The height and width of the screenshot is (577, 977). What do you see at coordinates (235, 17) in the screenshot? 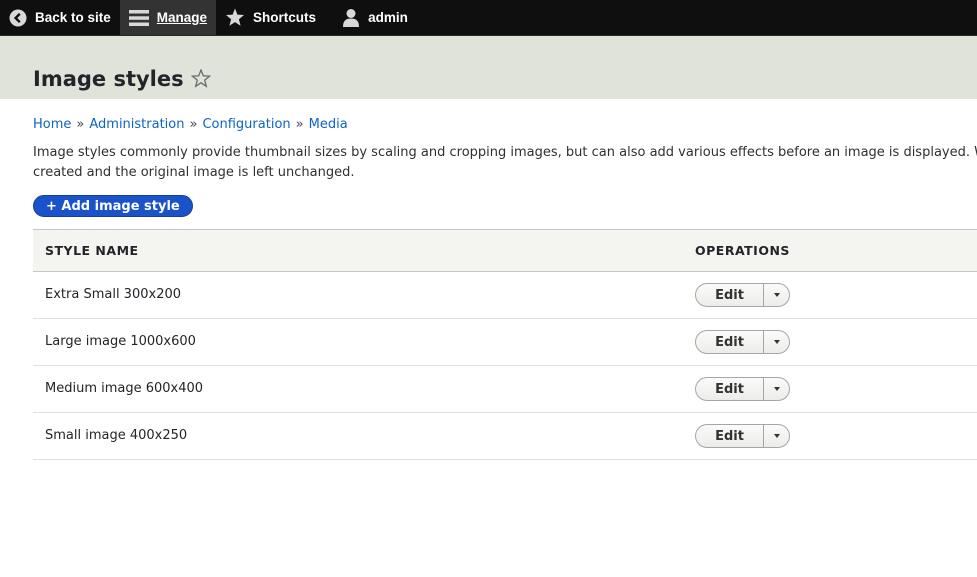
I see `star-icon` at bounding box center [235, 17].